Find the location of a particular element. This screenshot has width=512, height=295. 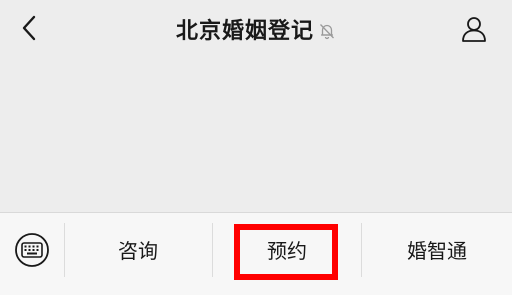

keyboard-icon is located at coordinates (32, 250).